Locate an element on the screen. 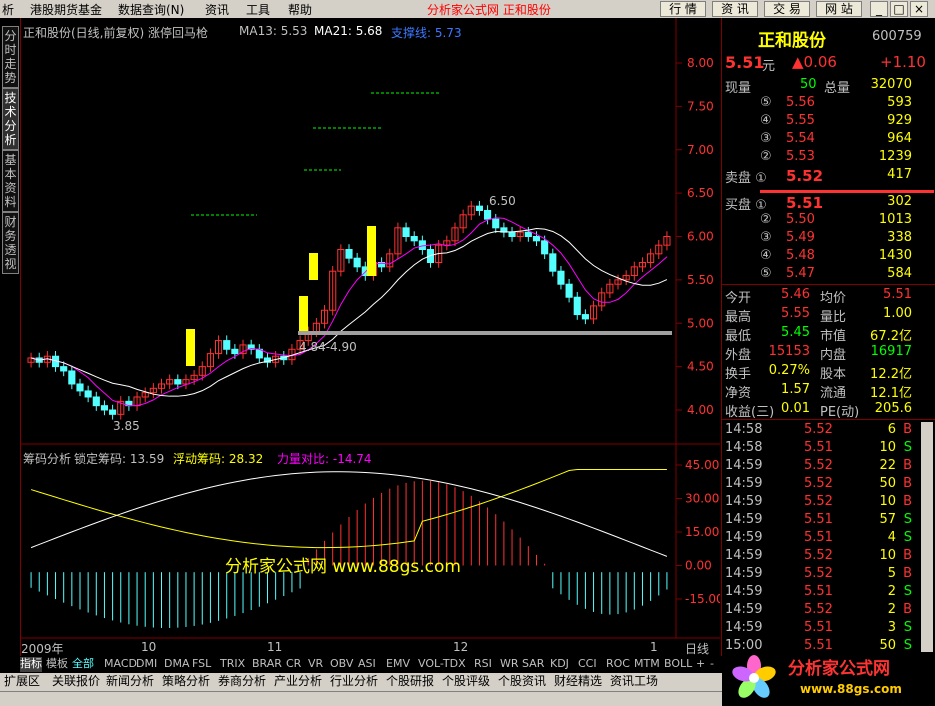 This screenshot has height=706, width=935. indicator-axis-label: 30.00 is located at coordinates (702, 498).